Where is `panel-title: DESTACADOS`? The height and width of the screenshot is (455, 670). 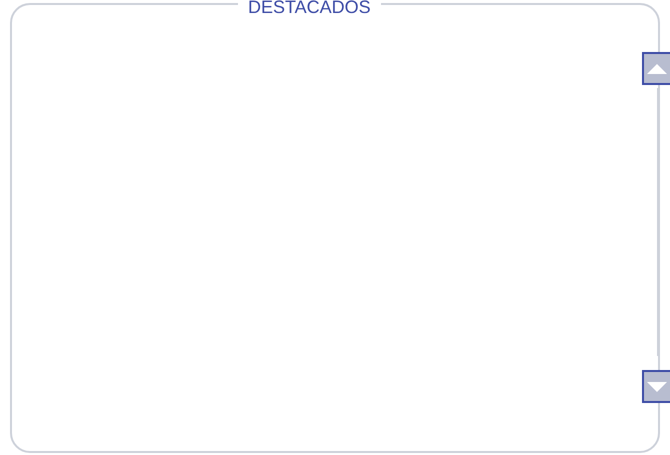
panel-title: DESTACADOS is located at coordinates (309, 8).